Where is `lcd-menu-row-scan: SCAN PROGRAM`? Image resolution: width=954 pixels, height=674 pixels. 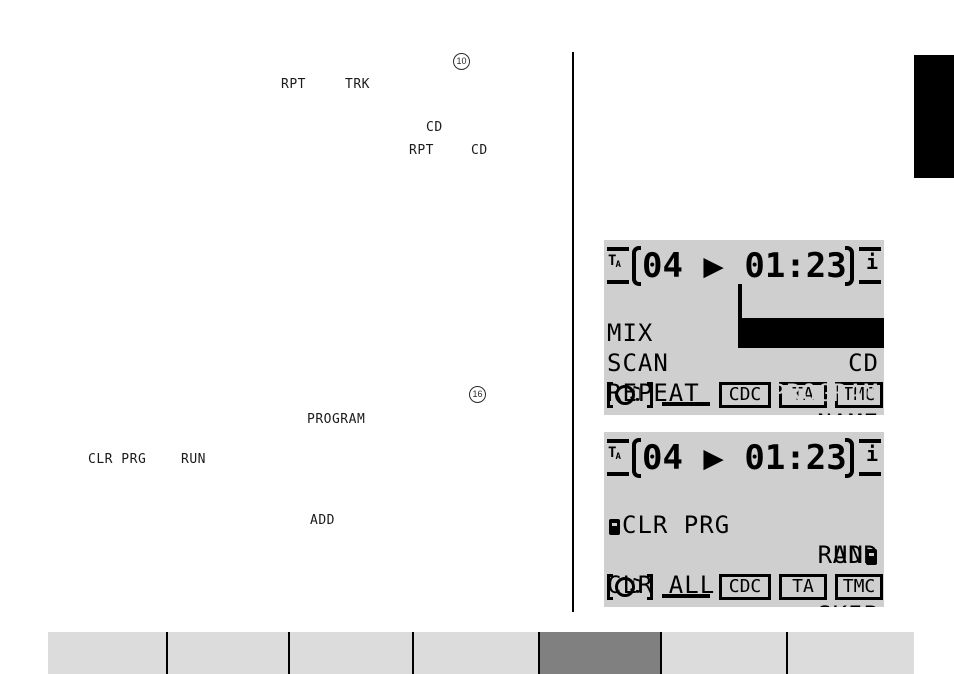 lcd-menu-row-scan: SCAN PROGRAM is located at coordinates (744, 362).